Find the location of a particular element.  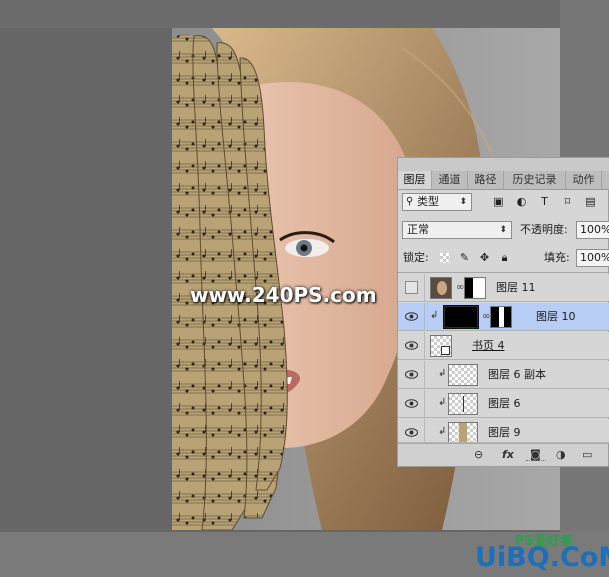

layer-name: 图层 9 is located at coordinates (504, 430).